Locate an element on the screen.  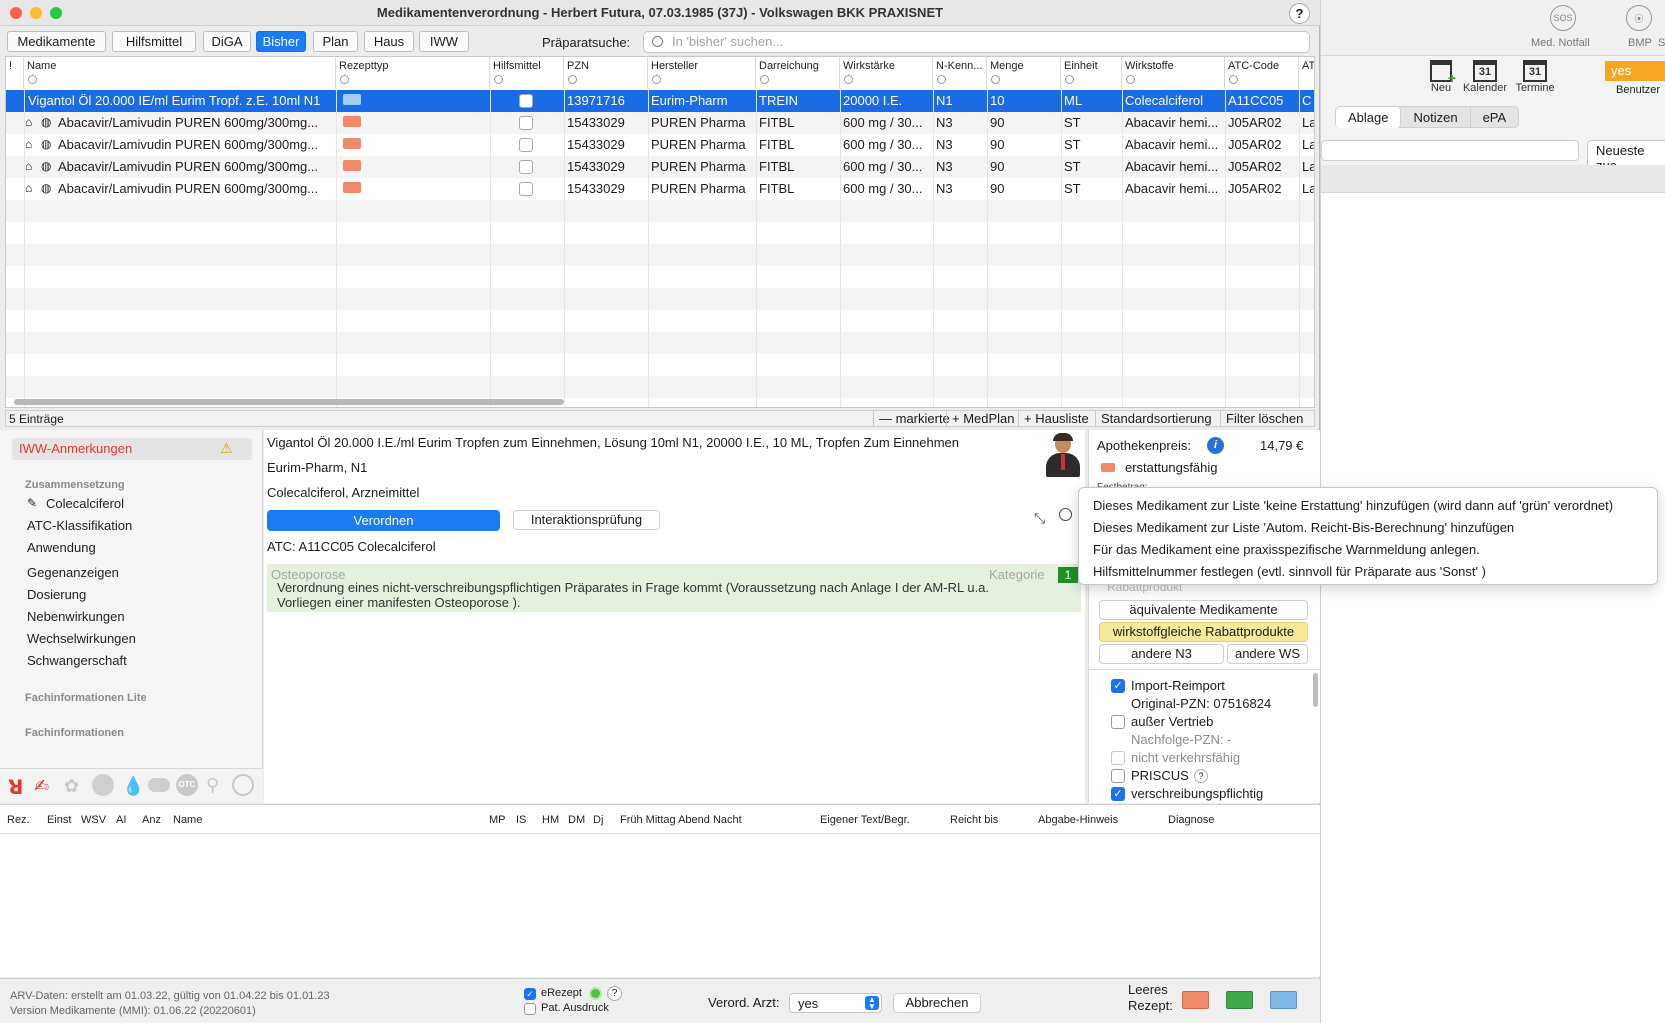
verschreibungspflichtig-checkbox: ✓ is located at coordinates (1118, 794).